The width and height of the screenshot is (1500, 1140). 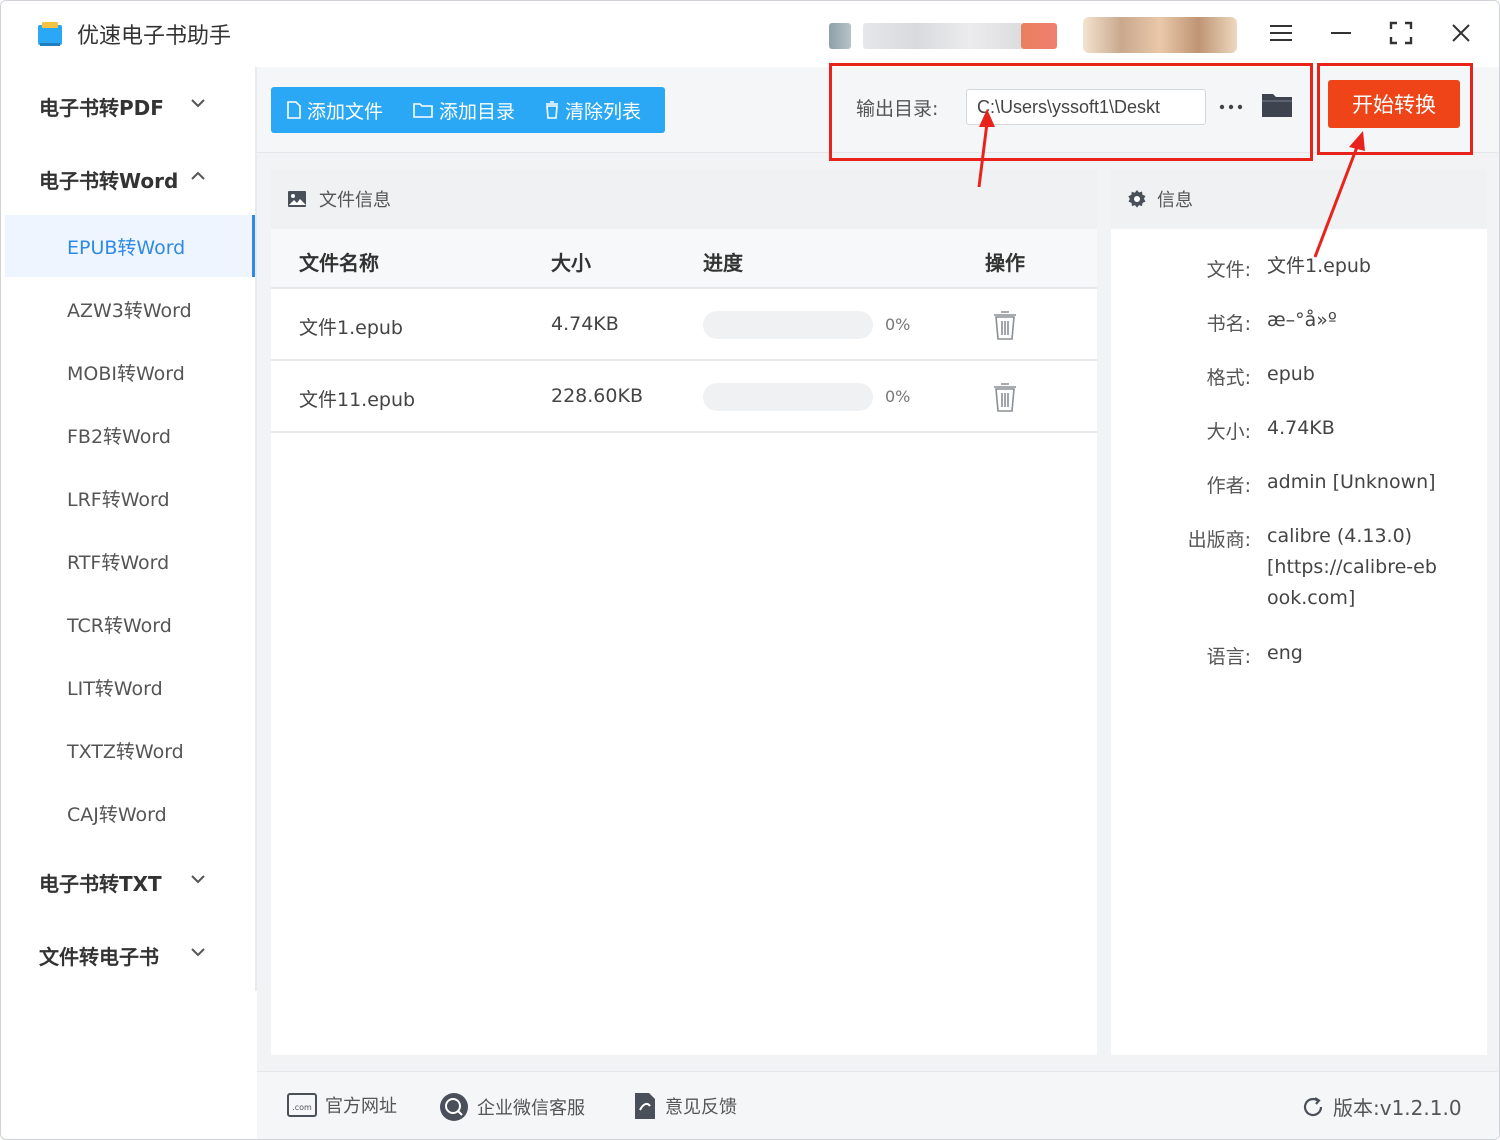 What do you see at coordinates (597, 396) in the screenshot?
I see `file-size: 228.60KB` at bounding box center [597, 396].